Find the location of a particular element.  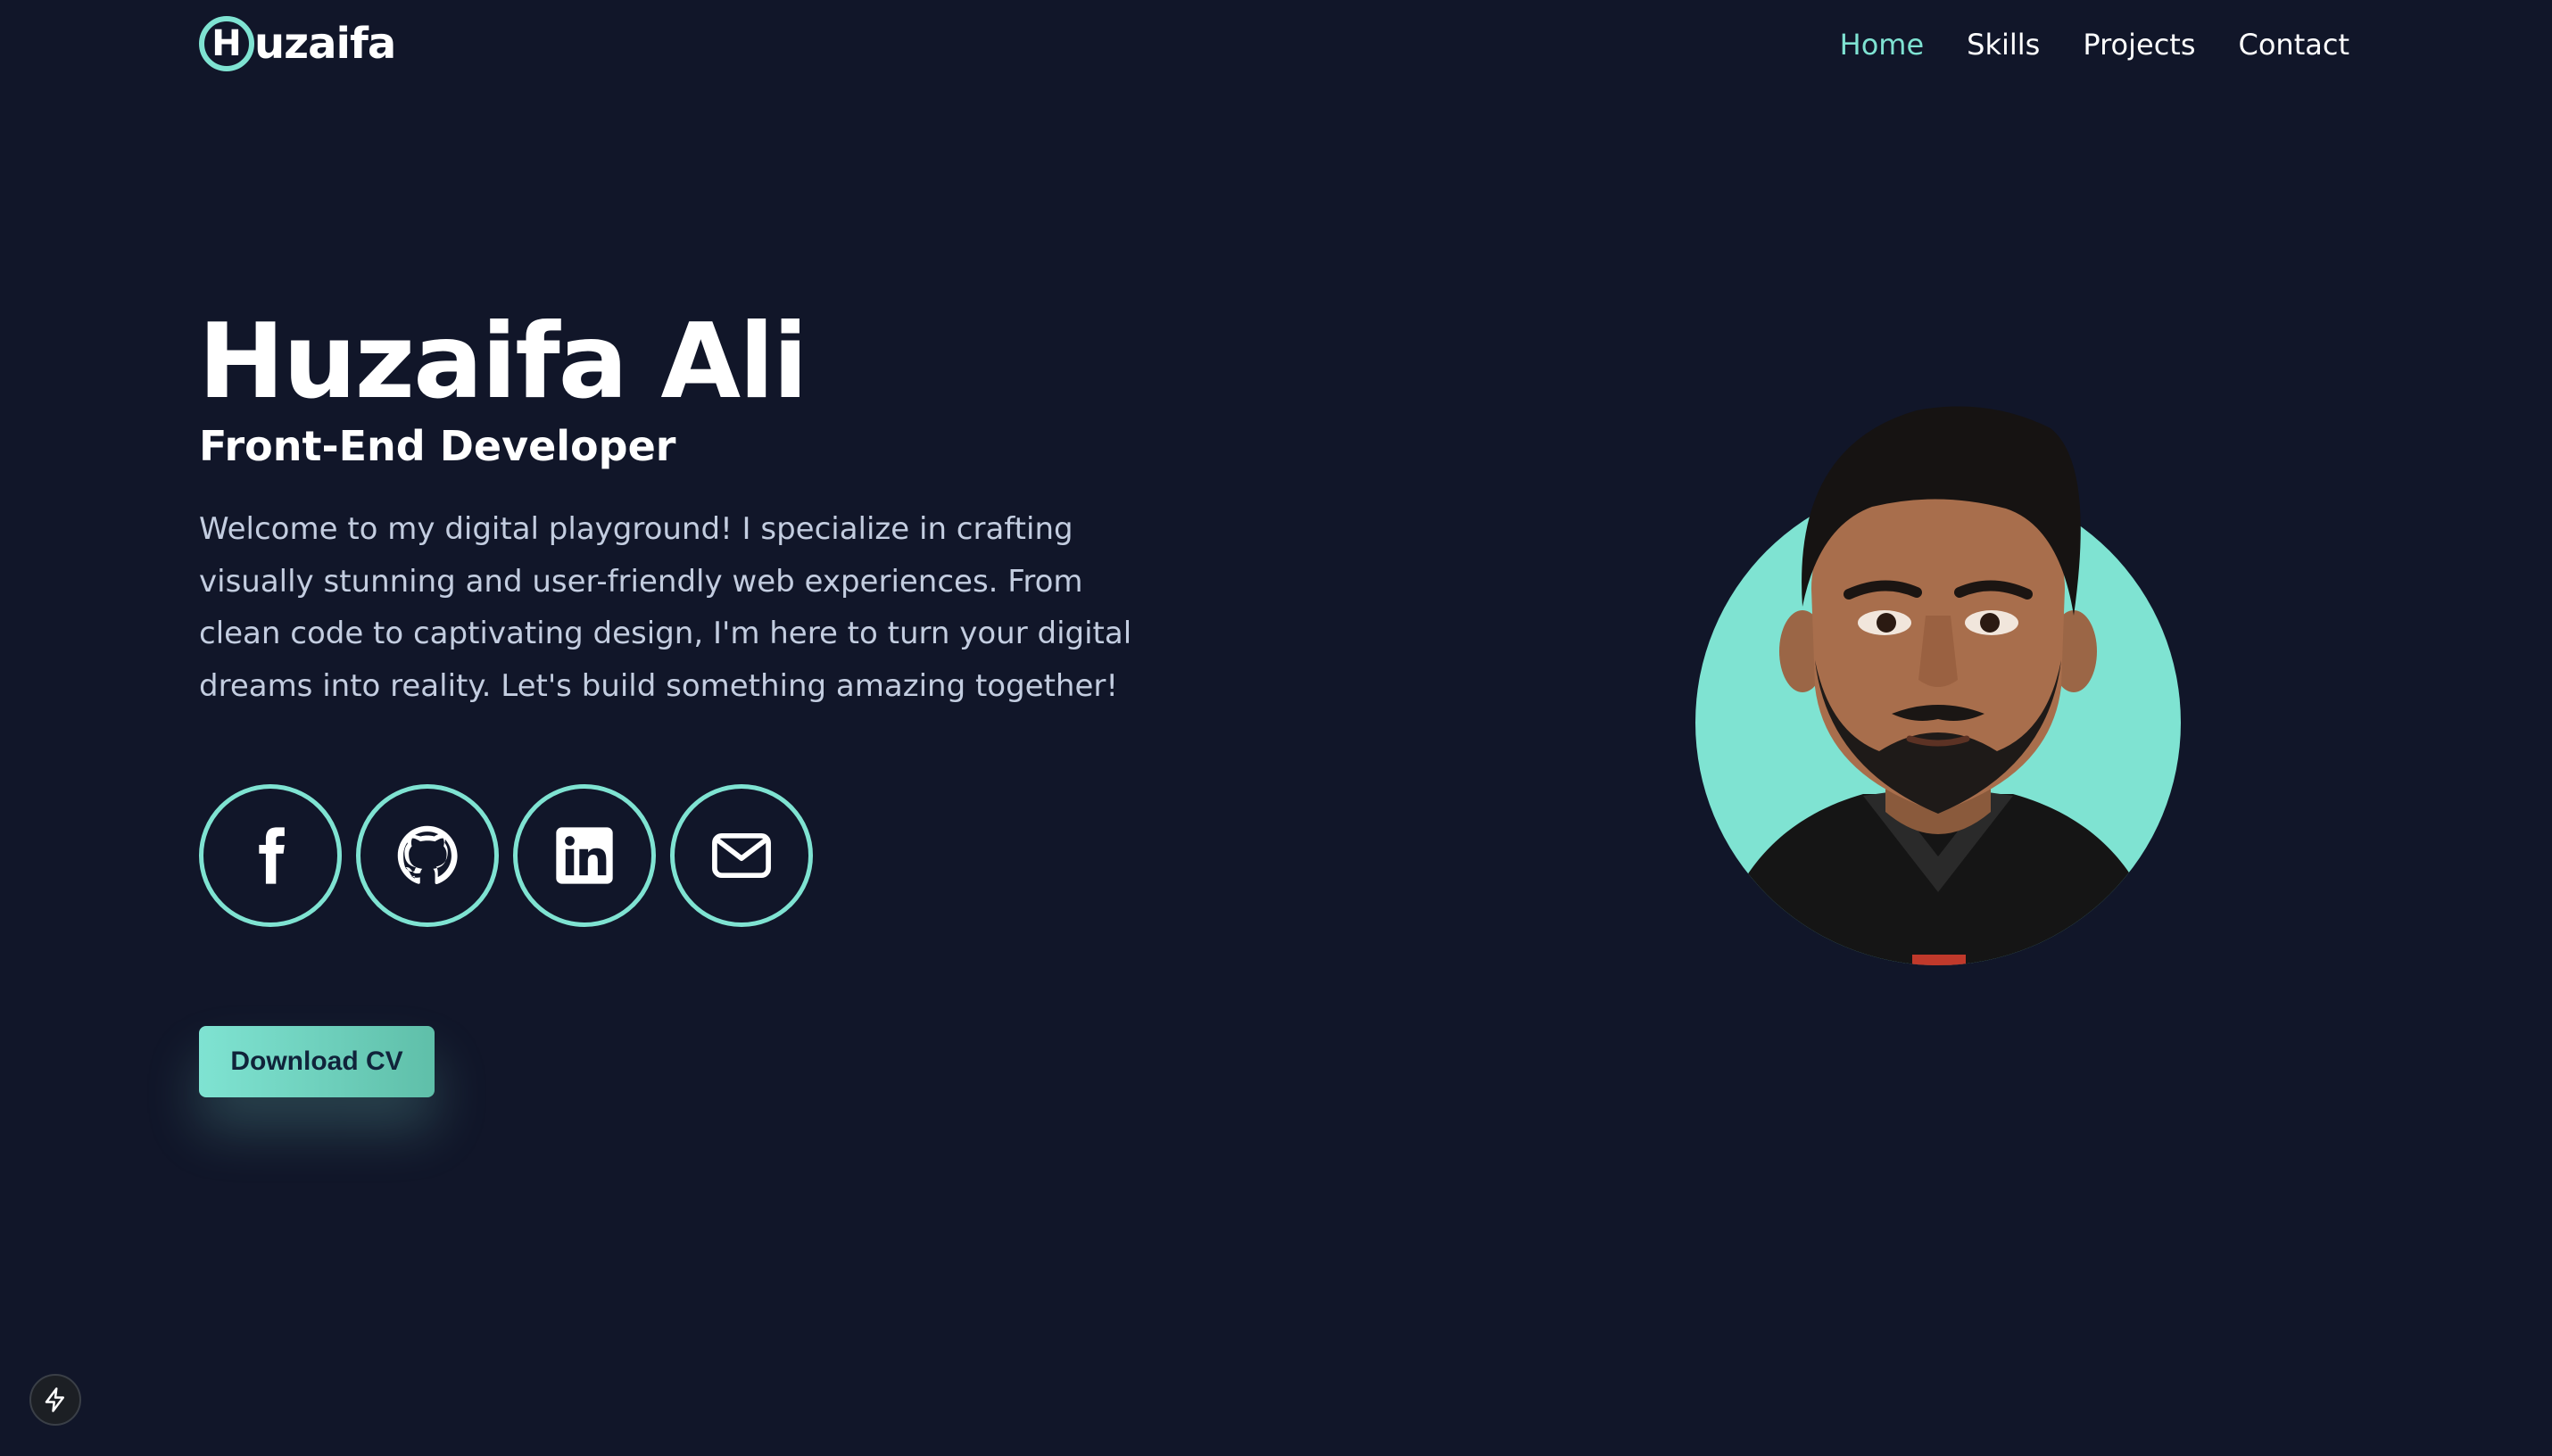

hero-name: Huzaifa Ali is located at coordinates (503, 362).